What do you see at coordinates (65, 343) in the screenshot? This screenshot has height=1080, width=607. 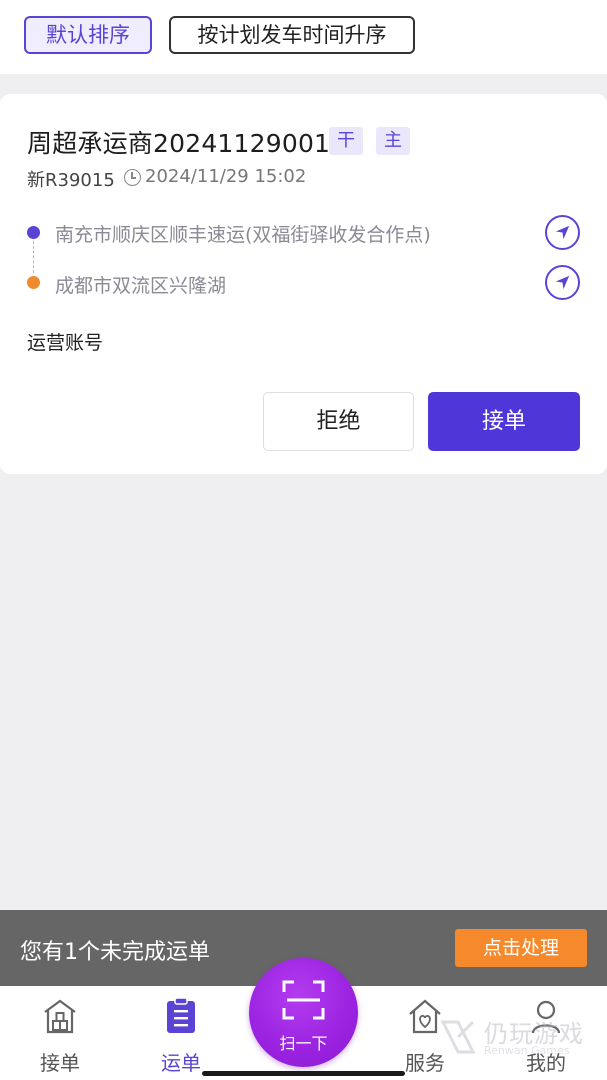 I see `account-label: 运营账号` at bounding box center [65, 343].